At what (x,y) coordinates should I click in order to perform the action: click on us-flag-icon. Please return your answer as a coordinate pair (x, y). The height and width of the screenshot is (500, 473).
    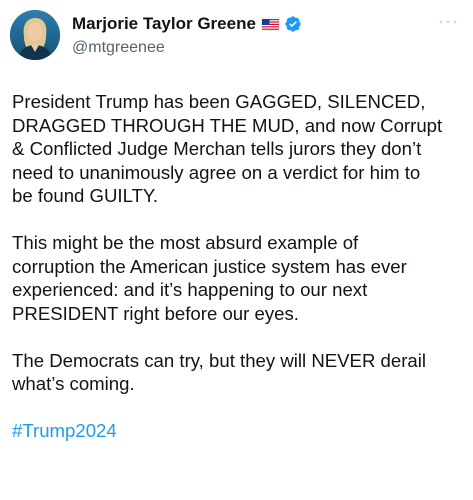
    Looking at the image, I should click on (270, 24).